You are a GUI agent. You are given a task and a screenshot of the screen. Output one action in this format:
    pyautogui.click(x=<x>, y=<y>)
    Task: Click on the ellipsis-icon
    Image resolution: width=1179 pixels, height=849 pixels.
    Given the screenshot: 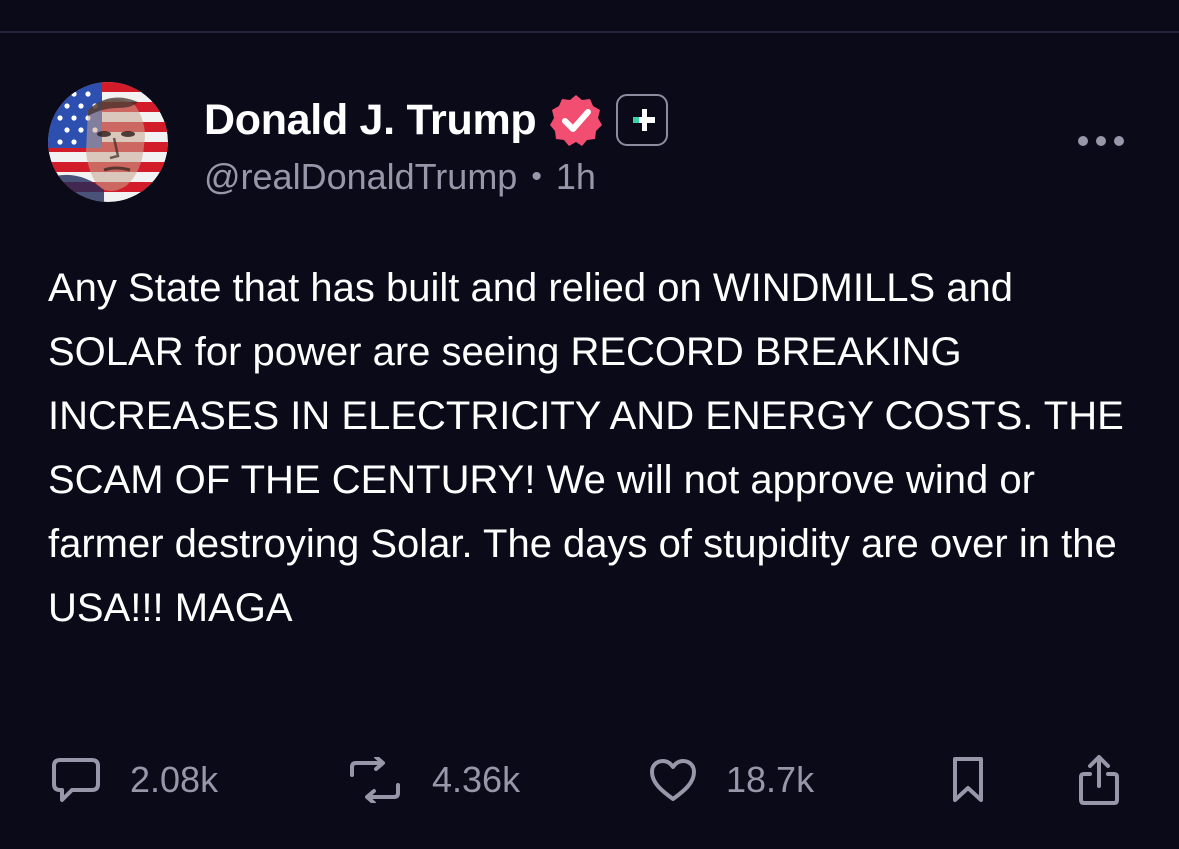 What is the action you would take?
    pyautogui.click(x=1101, y=141)
    